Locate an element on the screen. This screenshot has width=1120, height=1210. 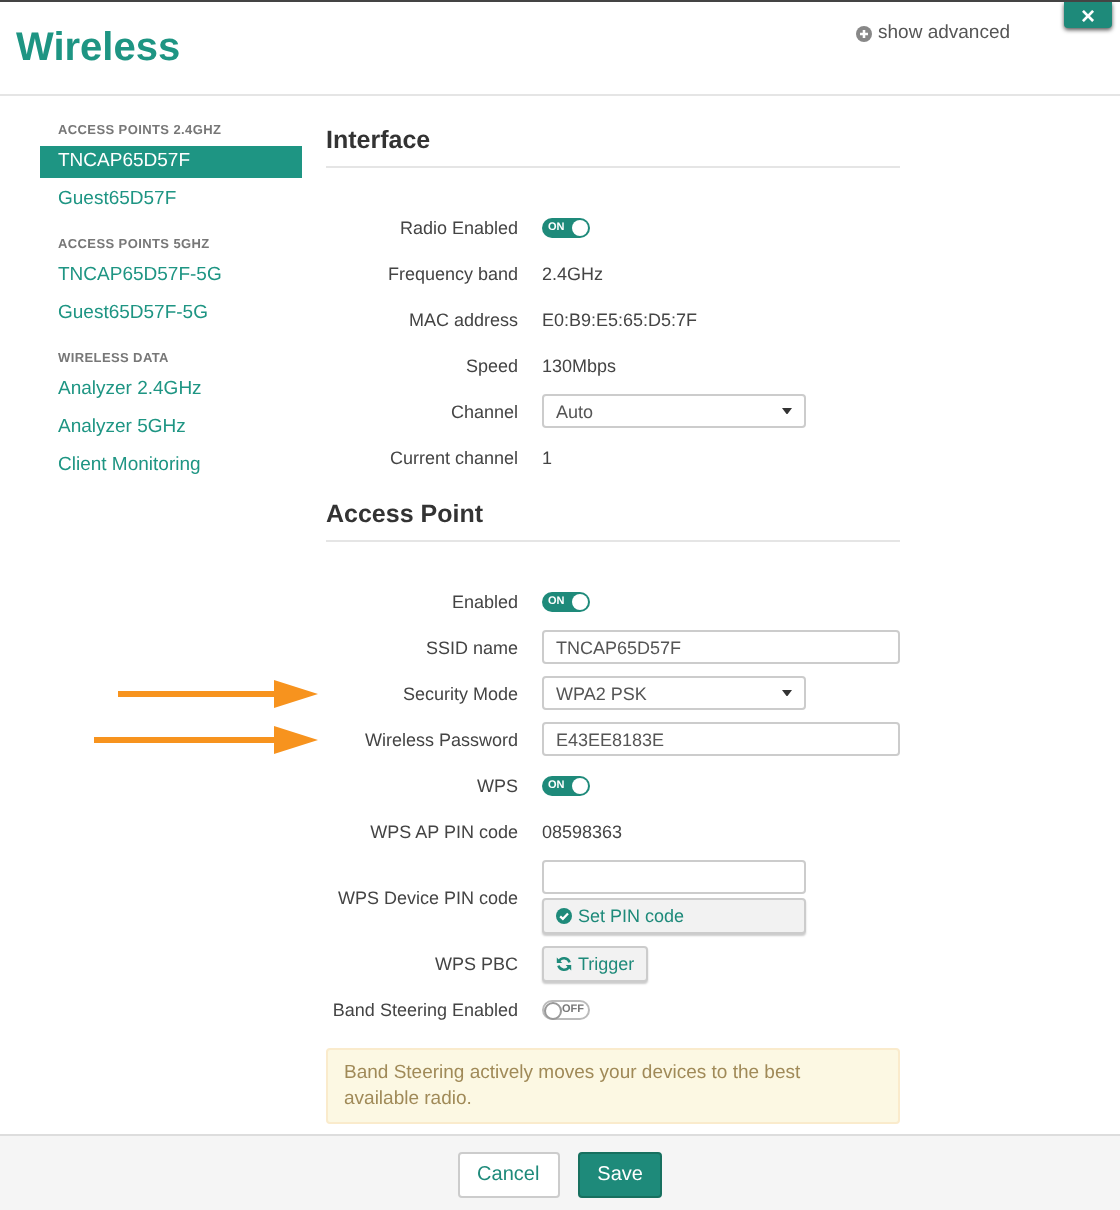
field-label: Channel is located at coordinates (483, 411).